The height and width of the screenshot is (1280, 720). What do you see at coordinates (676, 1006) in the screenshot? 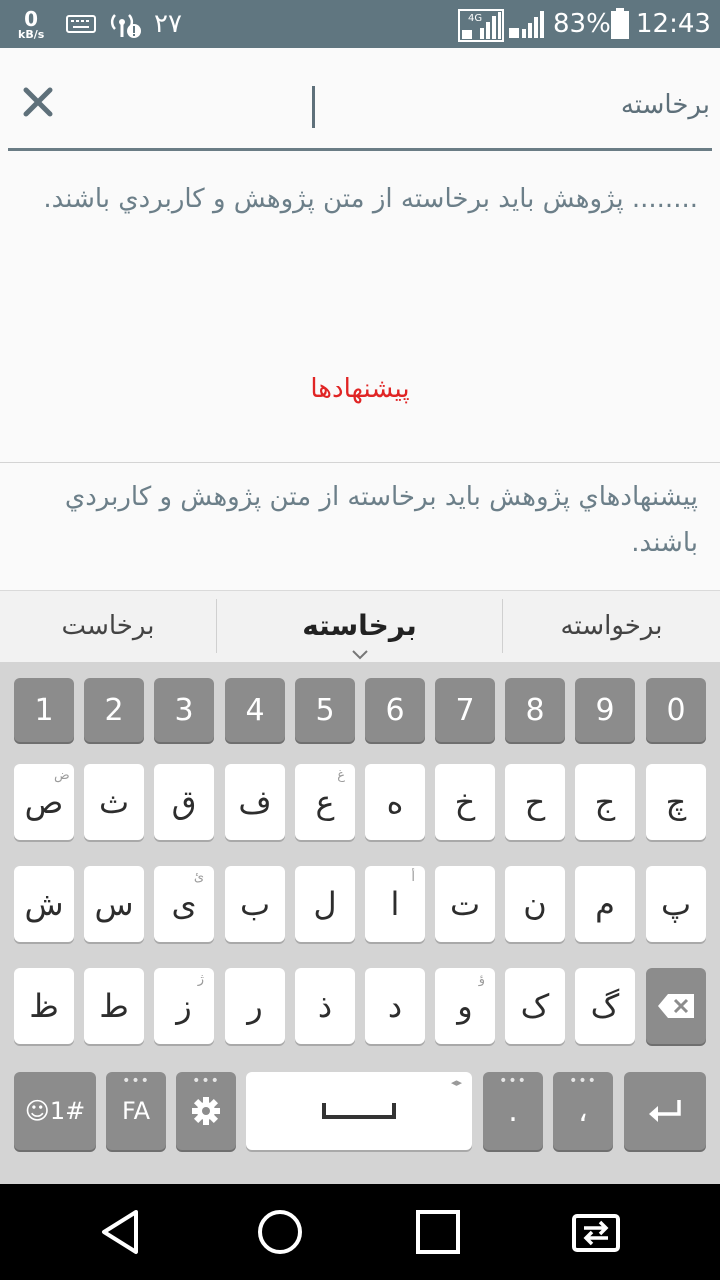
I see `backspace-key` at bounding box center [676, 1006].